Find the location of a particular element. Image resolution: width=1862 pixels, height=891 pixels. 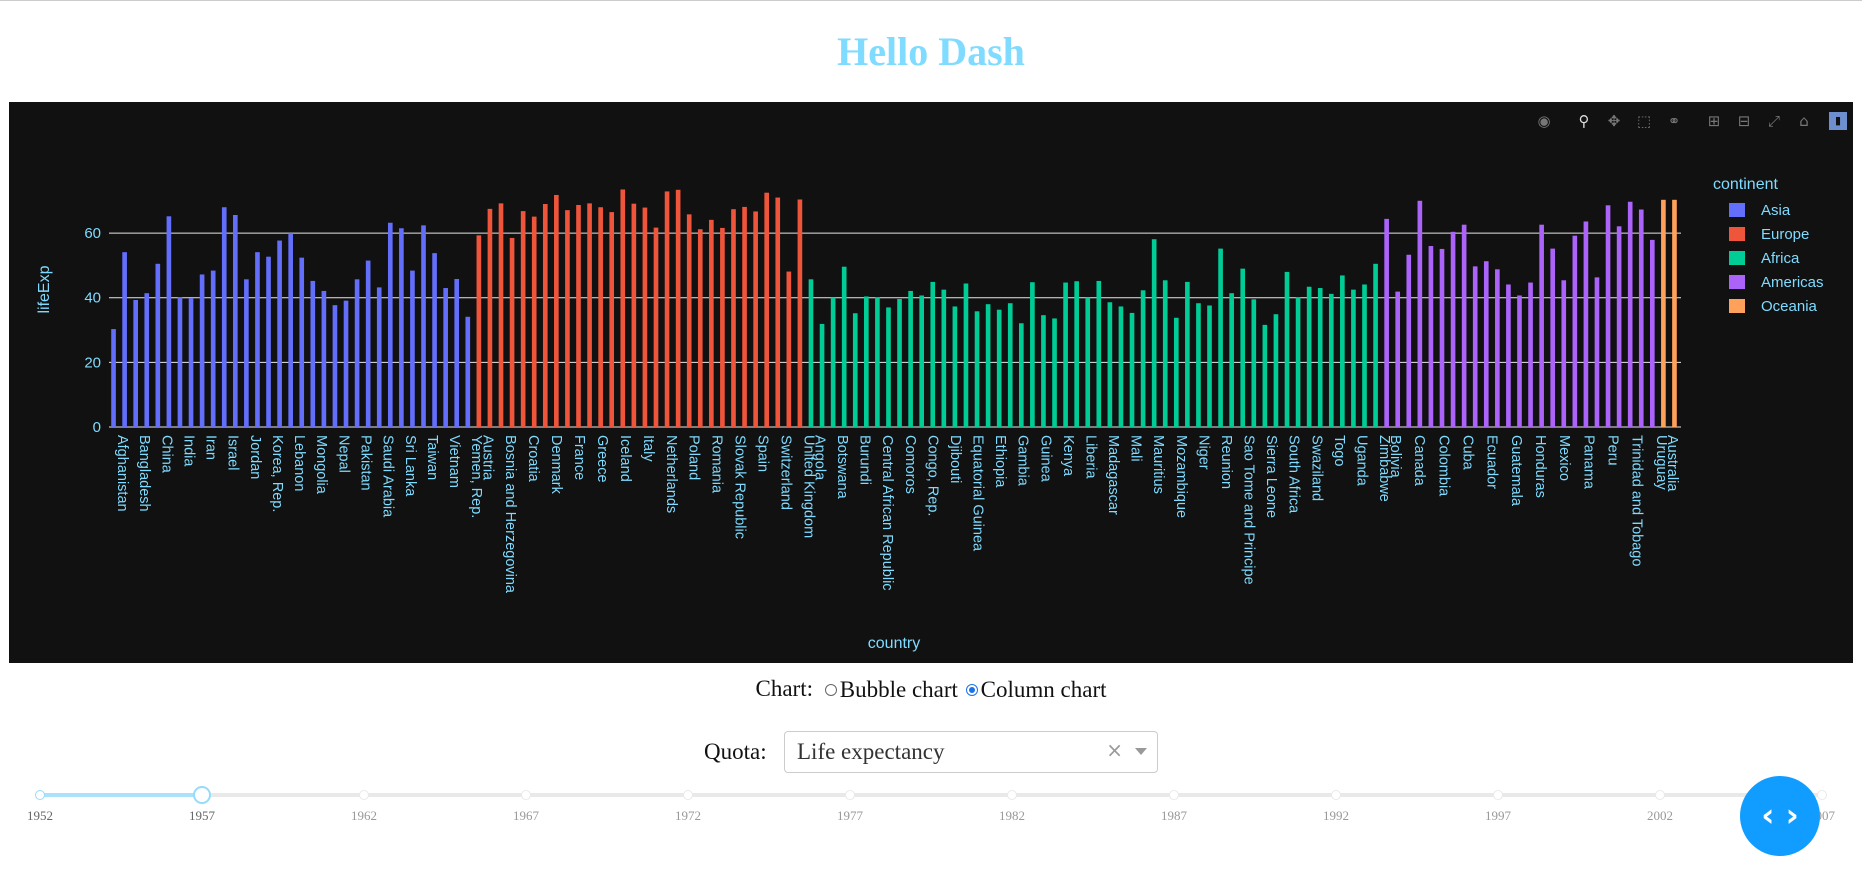

x-tick-label: Mongolia is located at coordinates (321, 465).